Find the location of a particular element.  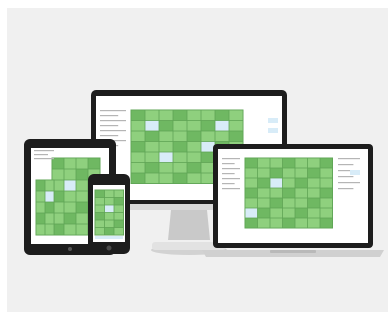

sidebar-button is located at coordinates (355, 172).